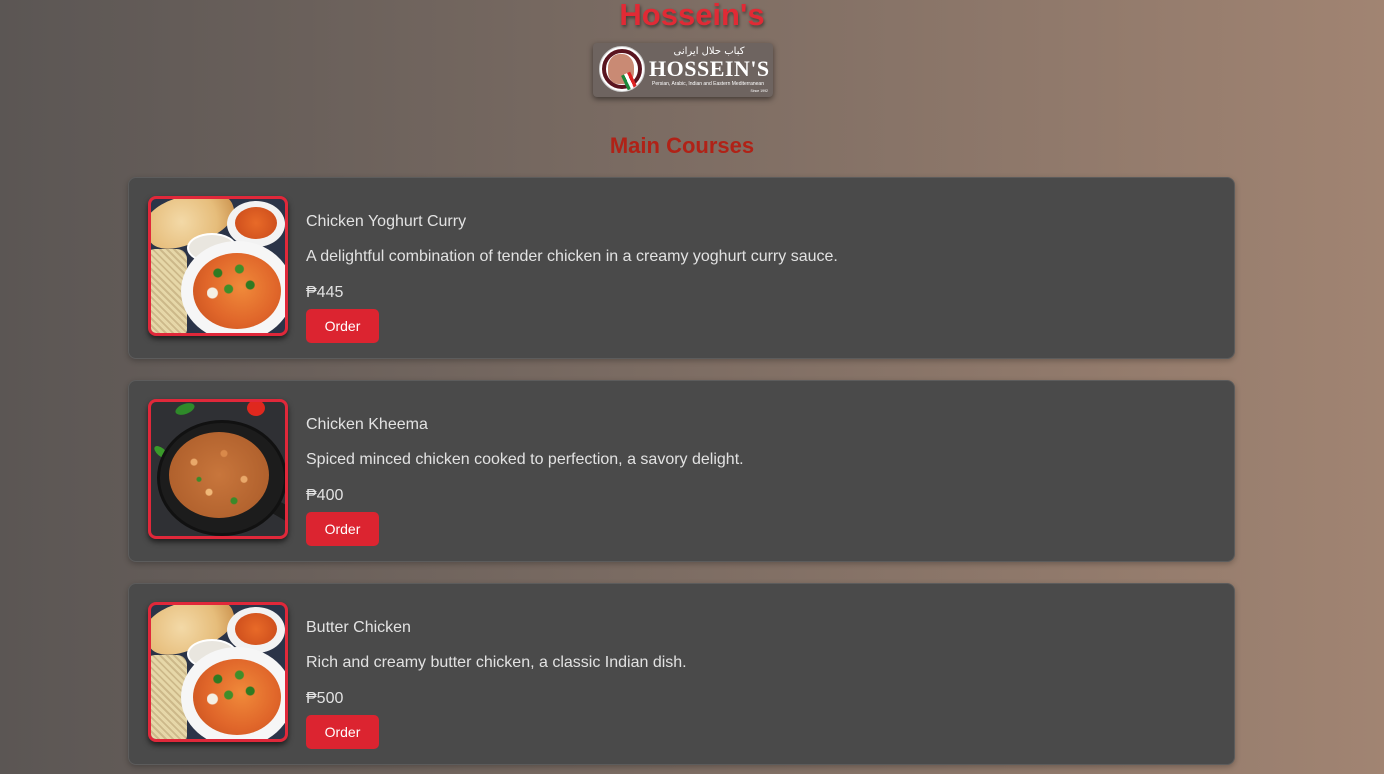 This screenshot has width=1384, height=774. I want to click on dish-name: Chicken Yoghurt Curry, so click(386, 221).